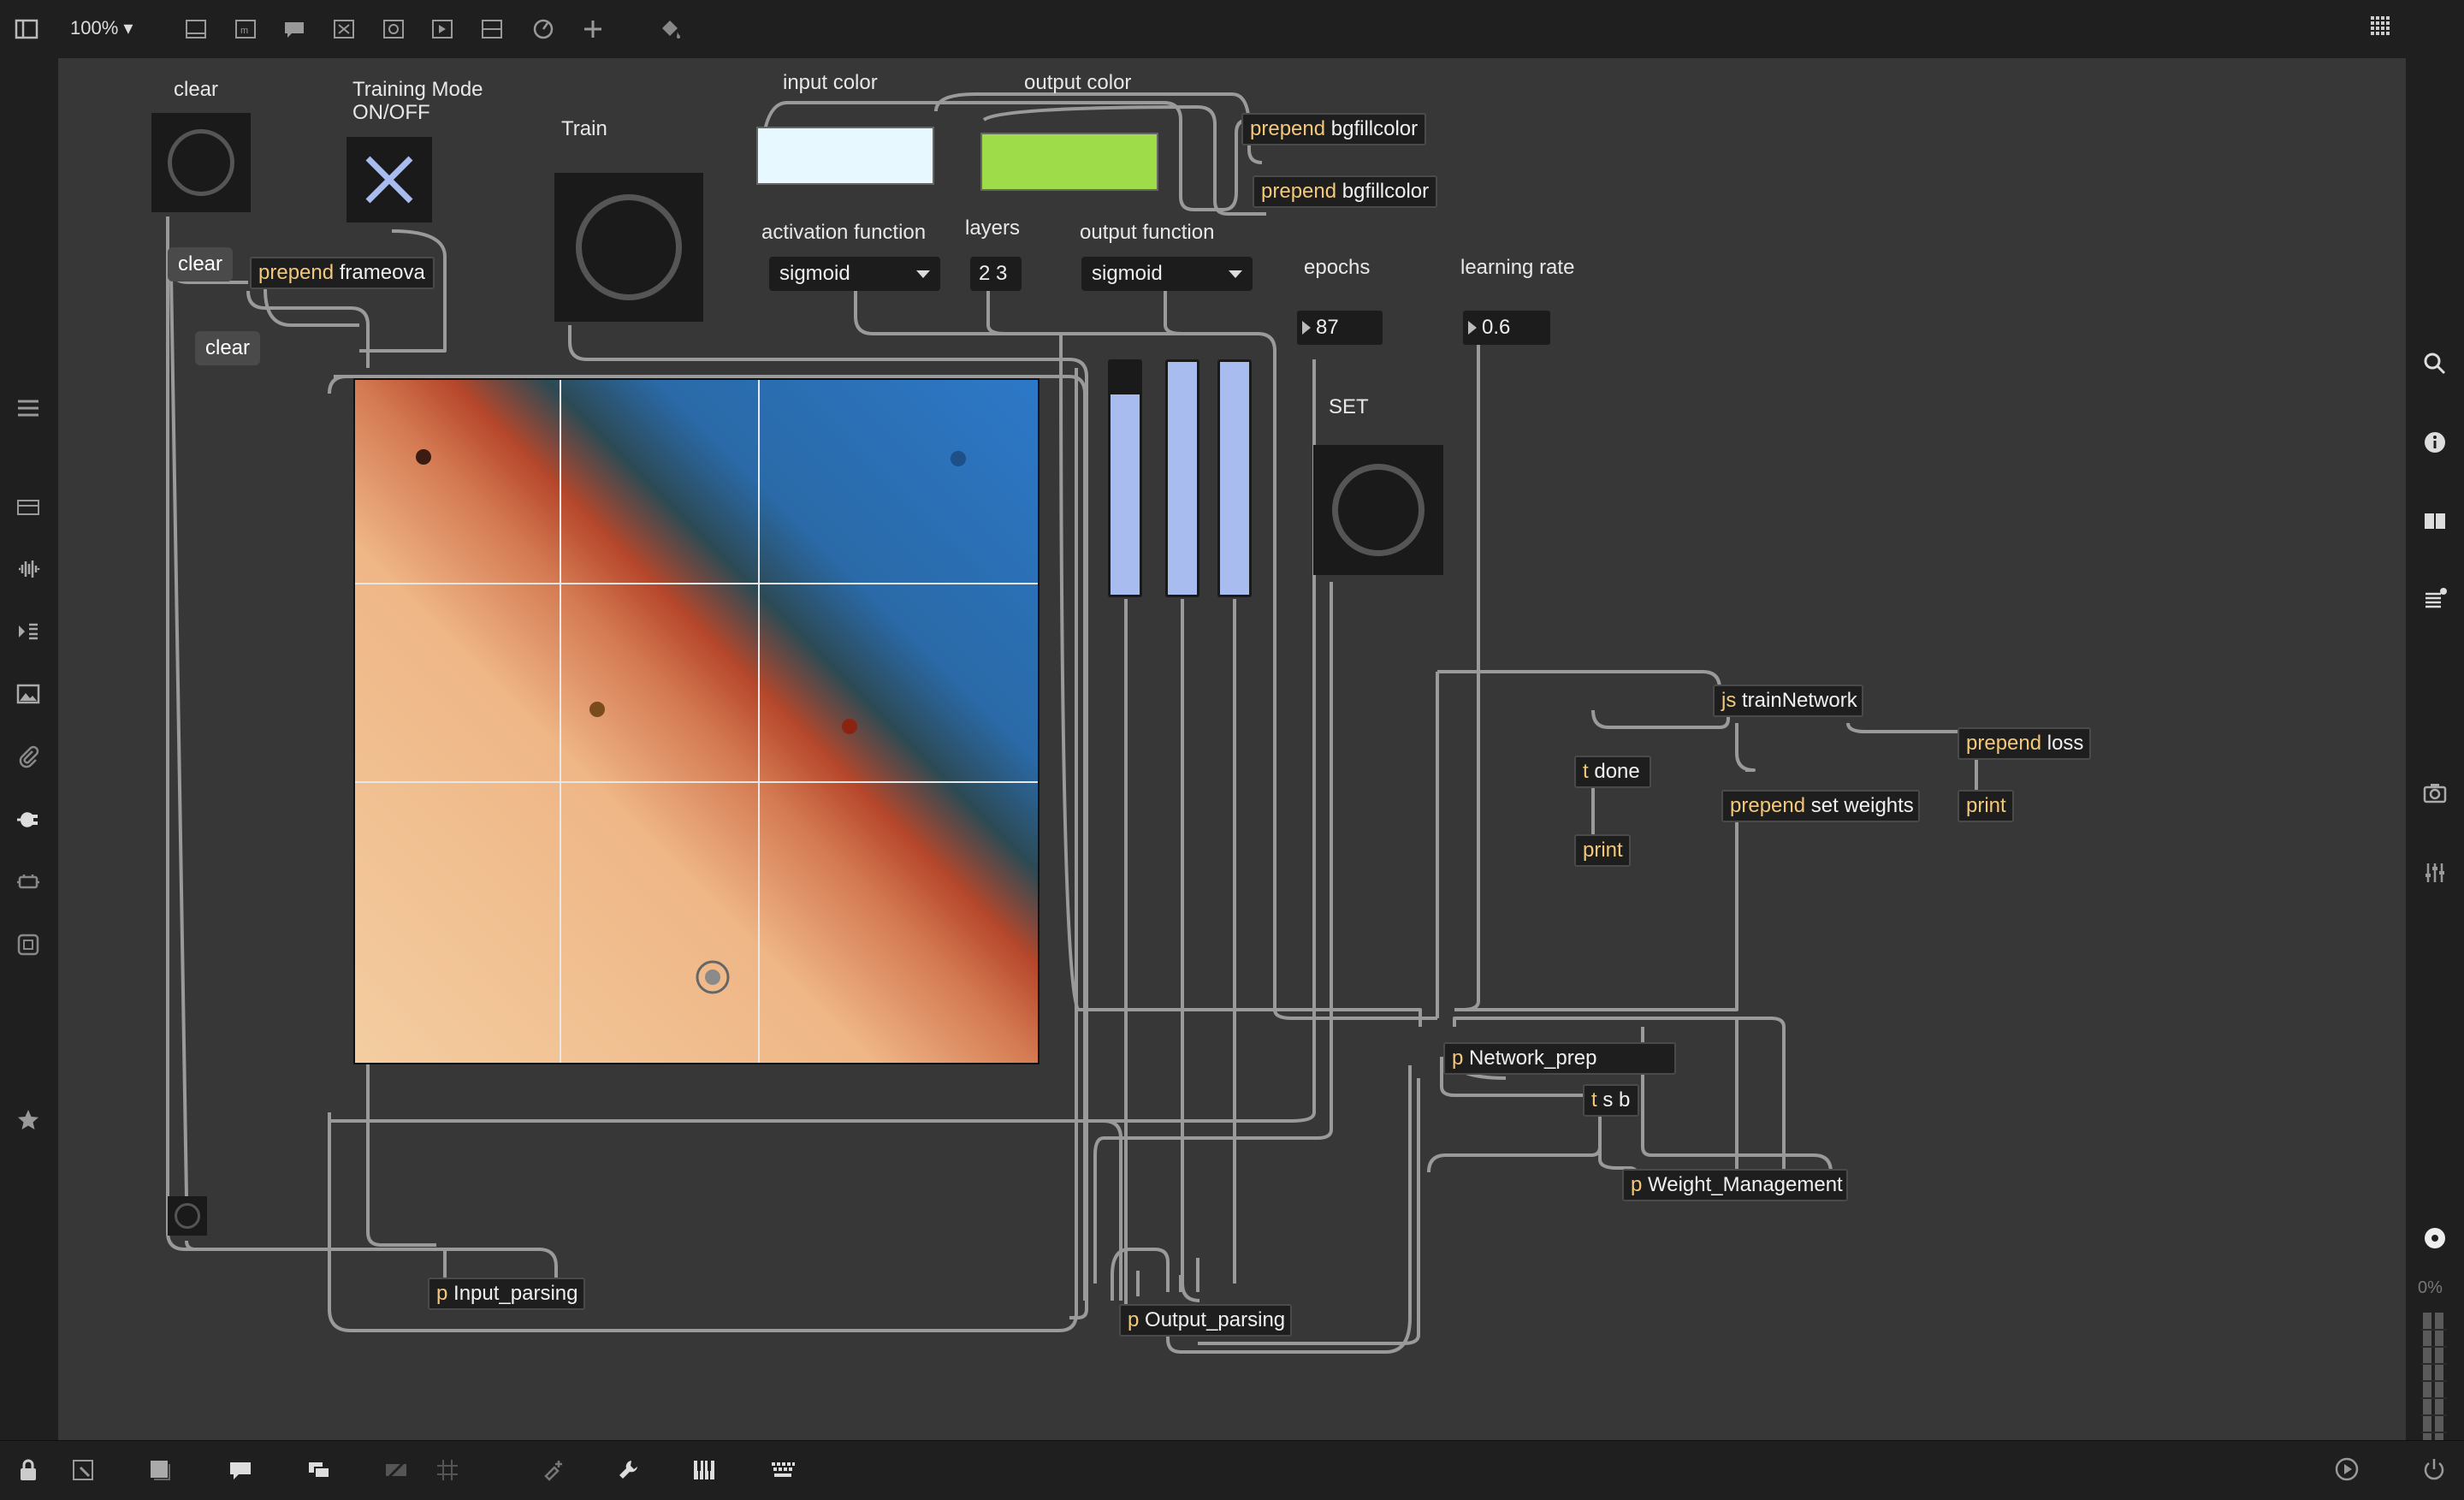  What do you see at coordinates (1167, 274) in the screenshot?
I see `output-function-menu: sigmoid` at bounding box center [1167, 274].